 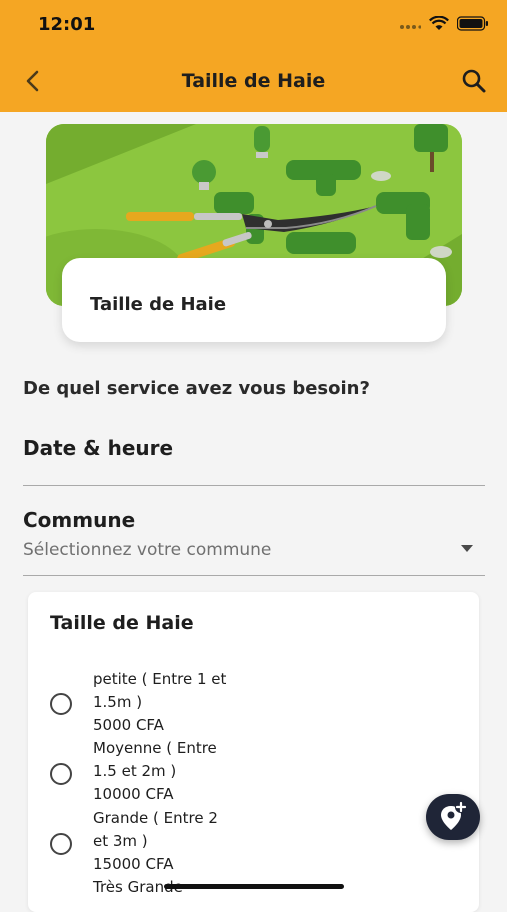 What do you see at coordinates (196, 388) in the screenshot?
I see `service-question: De quel service avez vous besoin?` at bounding box center [196, 388].